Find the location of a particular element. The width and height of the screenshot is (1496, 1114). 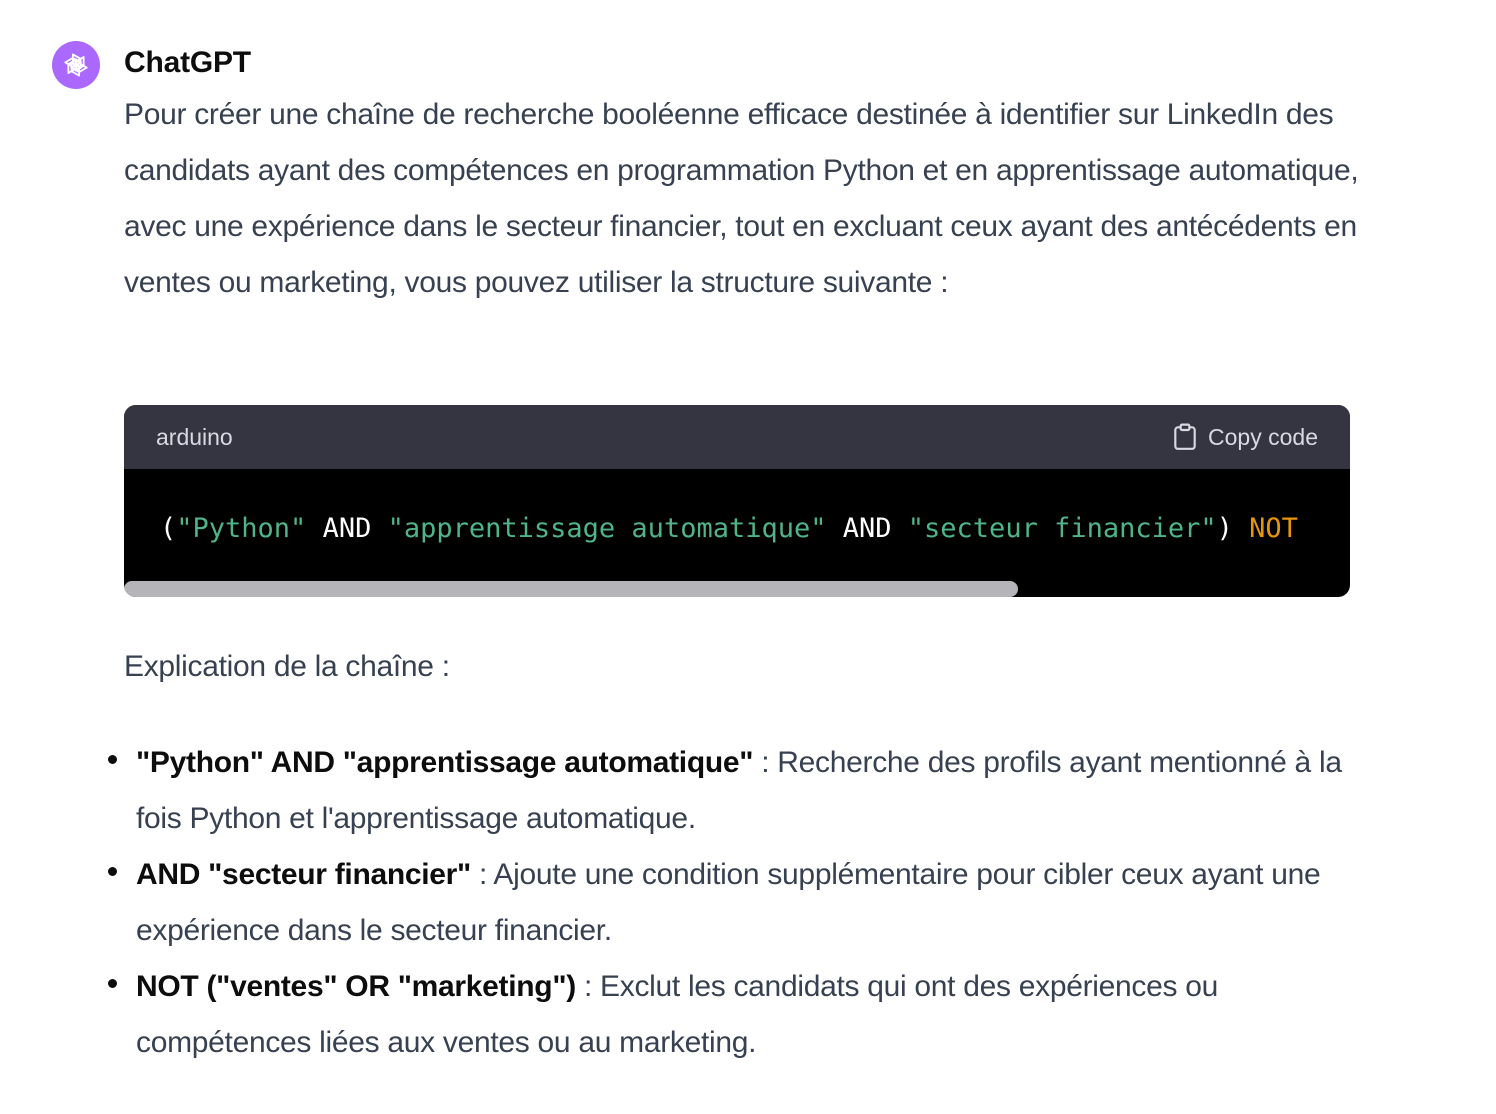

chatgpt-avatar is located at coordinates (76, 65).